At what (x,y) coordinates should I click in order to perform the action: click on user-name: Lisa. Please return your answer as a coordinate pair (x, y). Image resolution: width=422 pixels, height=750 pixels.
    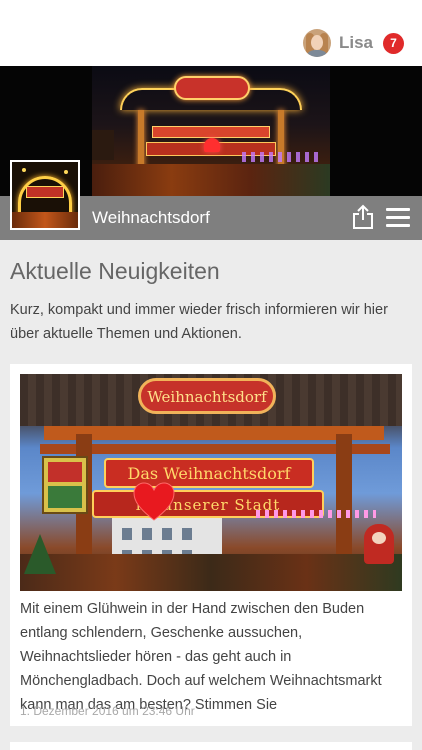
    Looking at the image, I should click on (356, 43).